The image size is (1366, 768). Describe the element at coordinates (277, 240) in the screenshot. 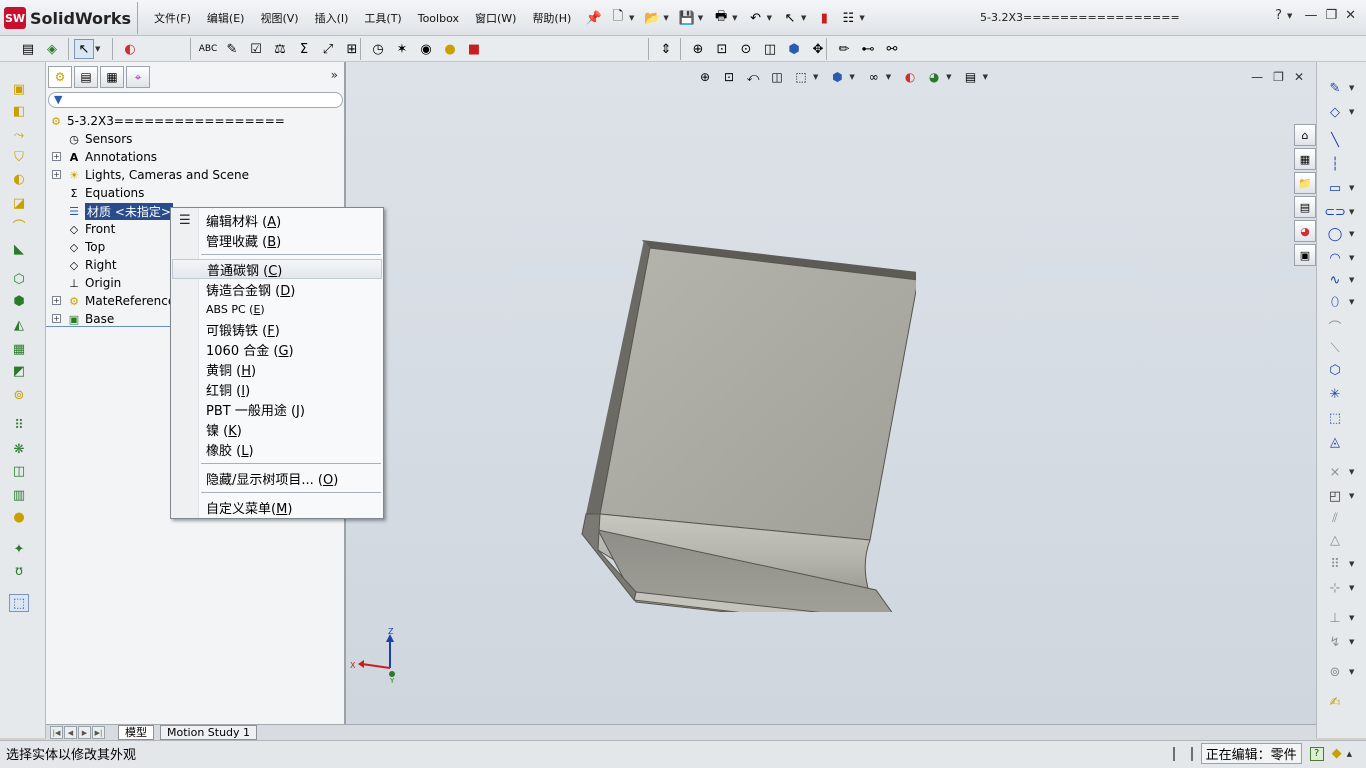

I see `menu-item-manage-favorites: 管理收藏 (B)` at that location.